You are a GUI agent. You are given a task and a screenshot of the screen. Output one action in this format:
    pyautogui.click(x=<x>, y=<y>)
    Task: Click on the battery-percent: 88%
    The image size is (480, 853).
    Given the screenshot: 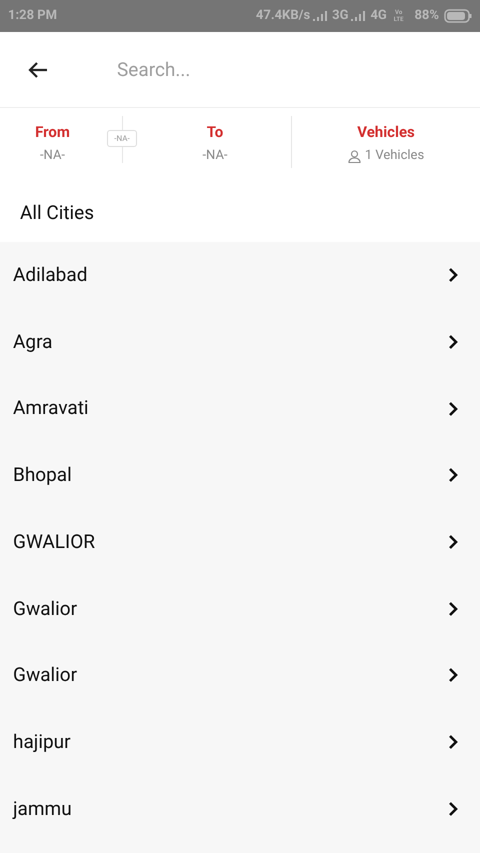 What is the action you would take?
    pyautogui.click(x=426, y=16)
    